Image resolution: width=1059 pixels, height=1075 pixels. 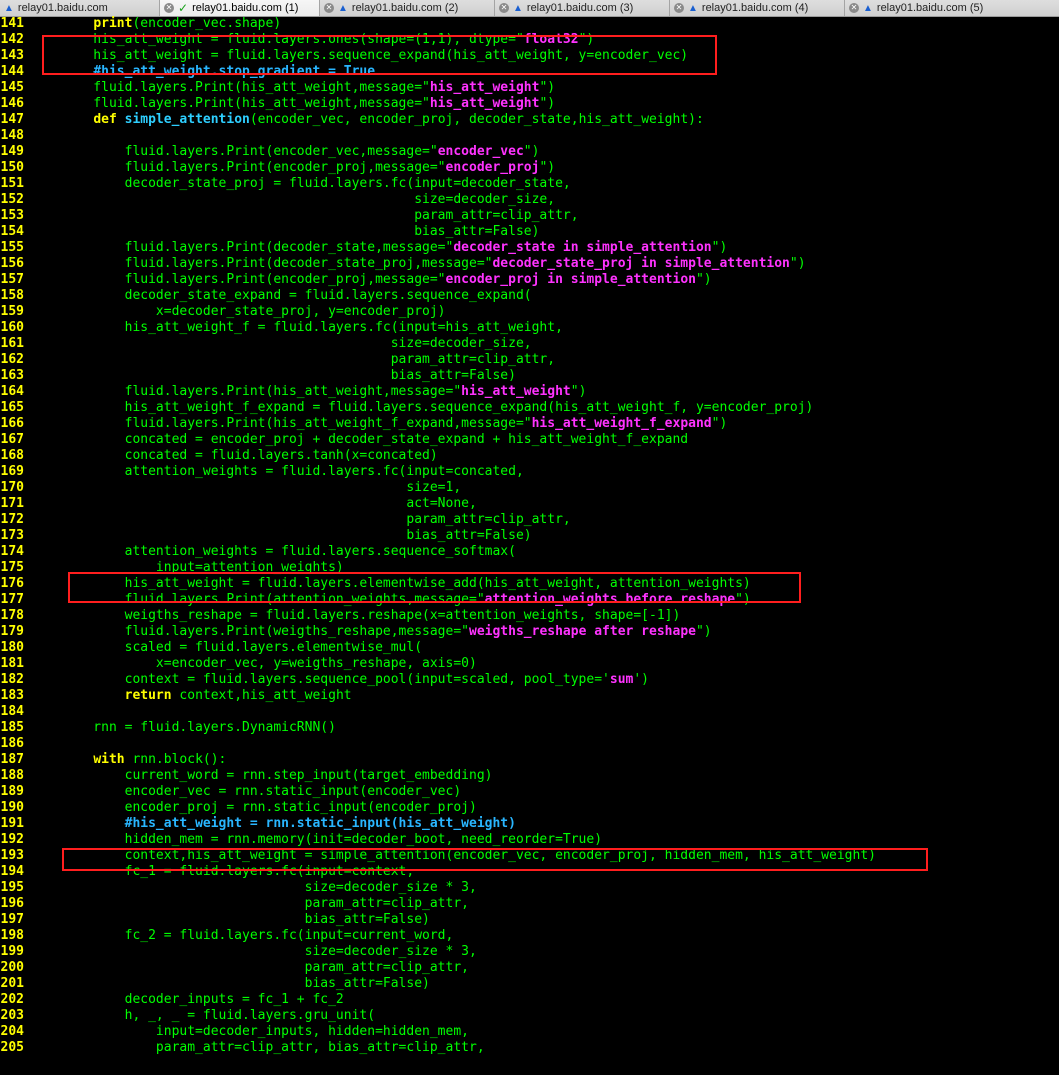 What do you see at coordinates (12, 903) in the screenshot?
I see `line-number: 196` at bounding box center [12, 903].